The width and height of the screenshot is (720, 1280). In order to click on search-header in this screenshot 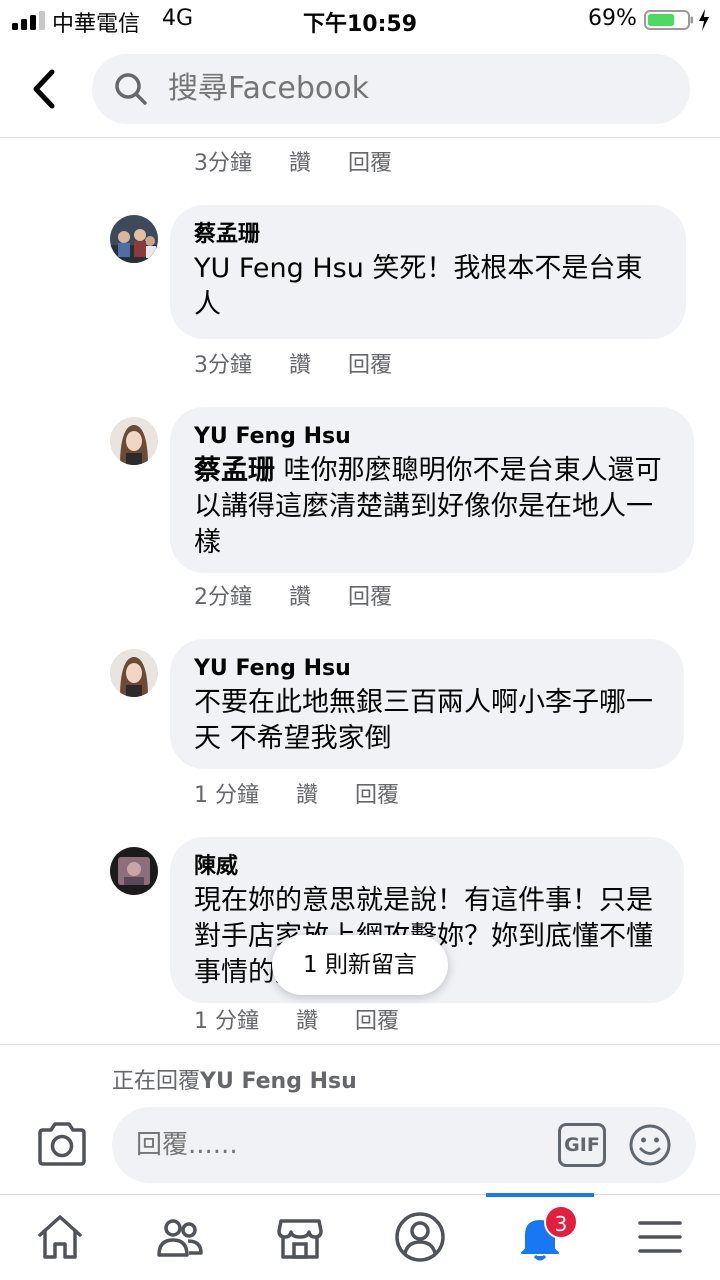, I will do `click(360, 89)`.